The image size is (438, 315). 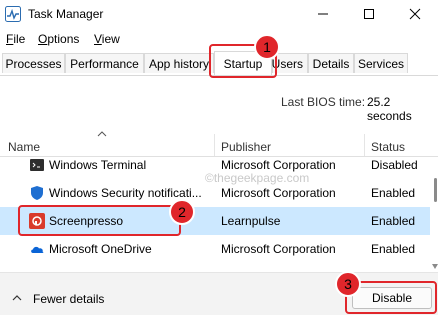 What do you see at coordinates (257, 178) in the screenshot?
I see `watermark-text: ©thegeekpage.com` at bounding box center [257, 178].